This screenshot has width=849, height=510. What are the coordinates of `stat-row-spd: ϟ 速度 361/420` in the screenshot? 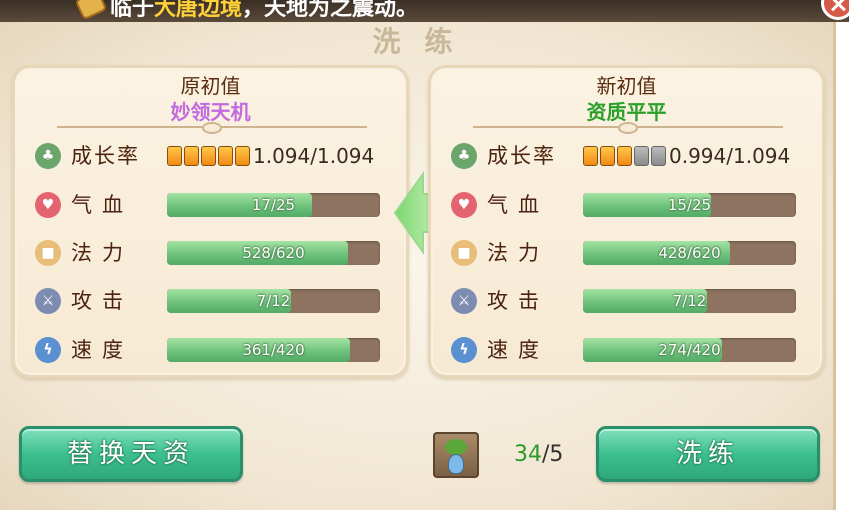 It's located at (210, 350).